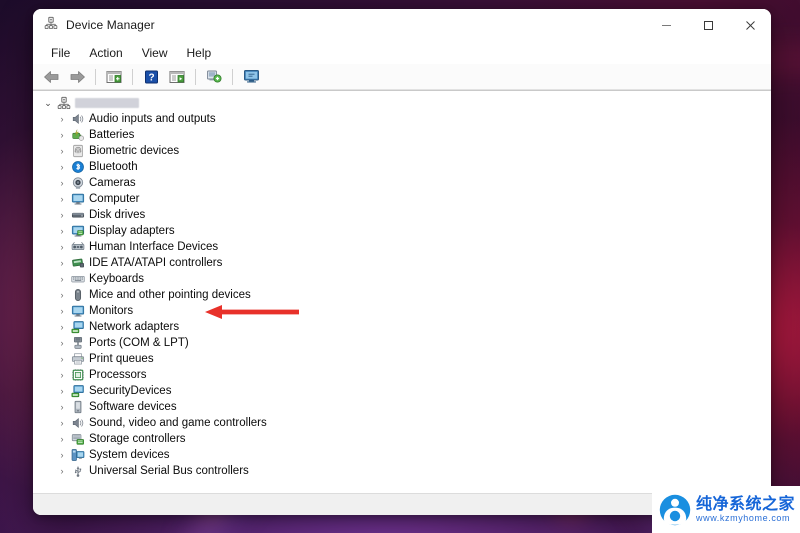 The width and height of the screenshot is (800, 533). What do you see at coordinates (77, 295) in the screenshot?
I see `mouse-icon` at bounding box center [77, 295].